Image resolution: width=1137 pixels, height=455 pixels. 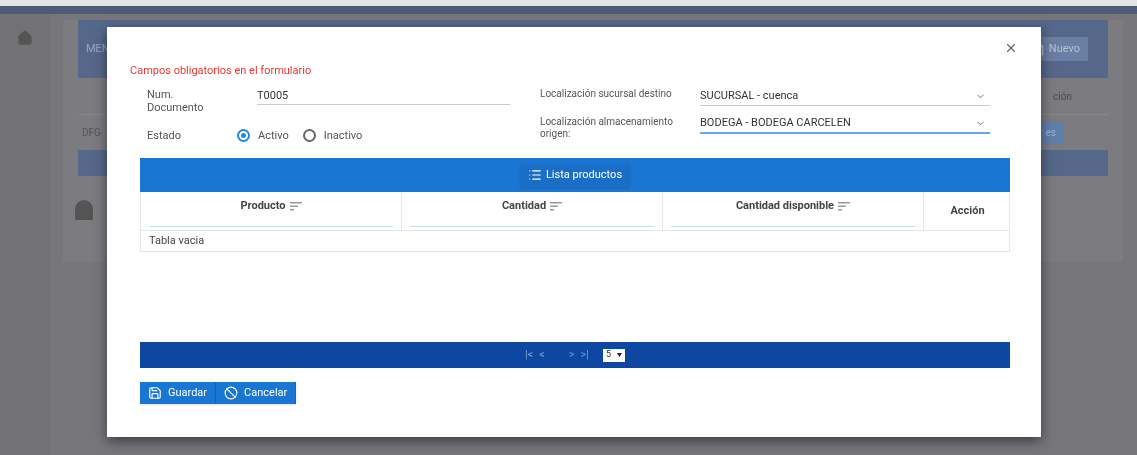 What do you see at coordinates (606, 94) in the screenshot?
I see `field-label: Localización sucursal destino` at bounding box center [606, 94].